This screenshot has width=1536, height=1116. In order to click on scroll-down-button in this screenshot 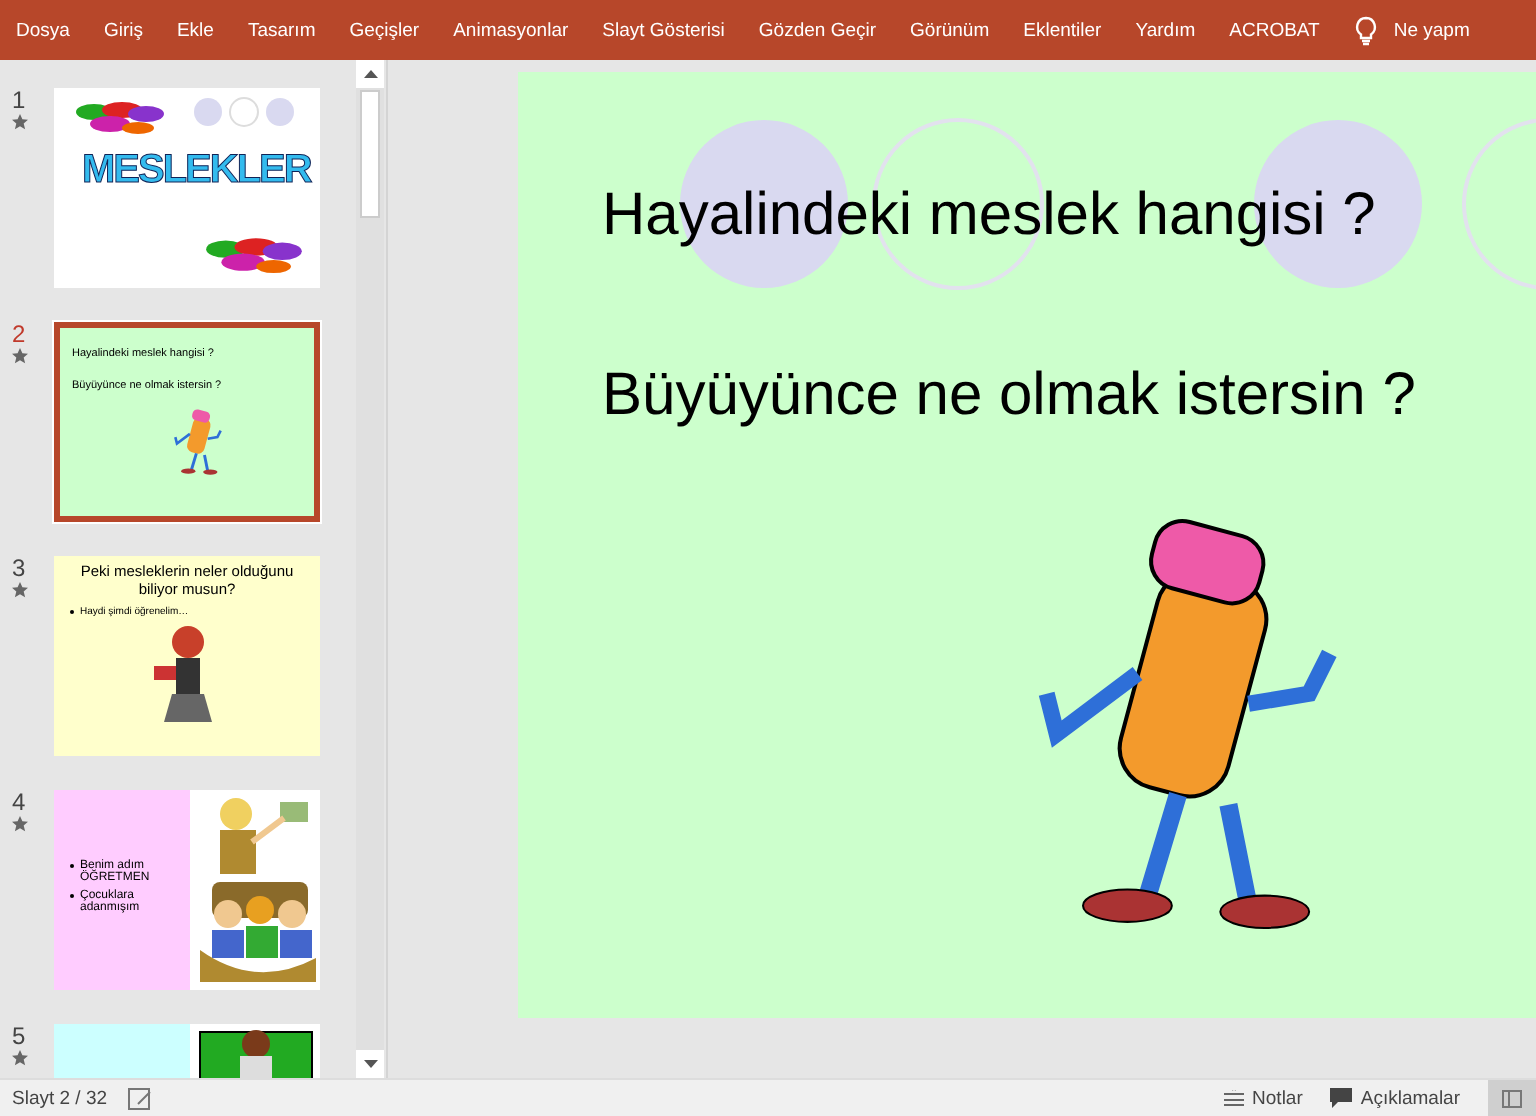, I will do `click(370, 1064)`.